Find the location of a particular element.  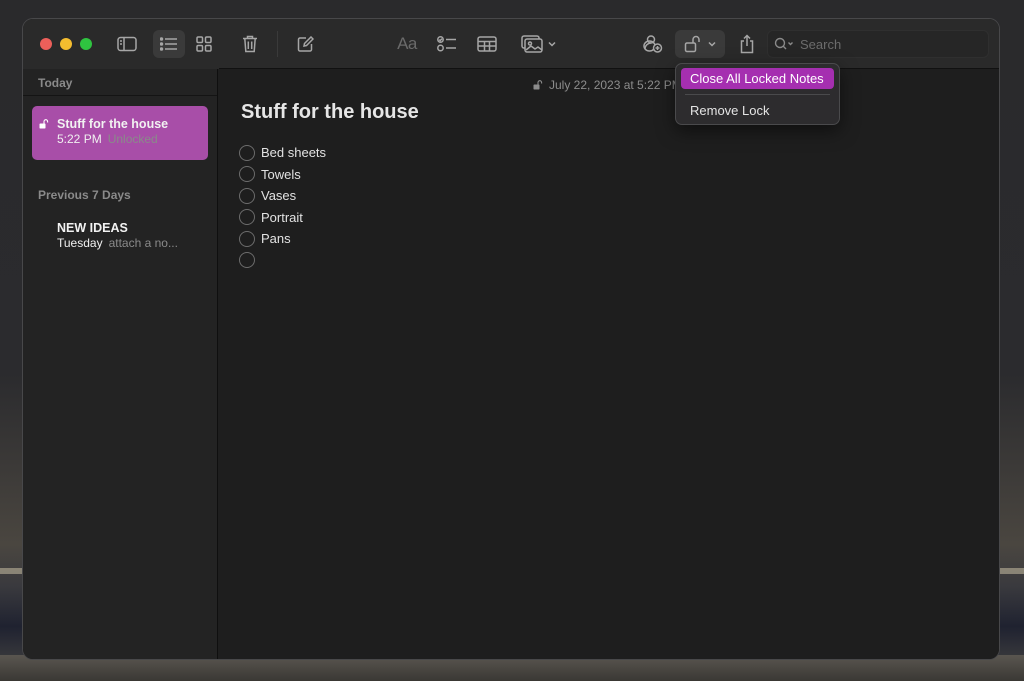

sidebar-divider is located at coordinates (120, 95).